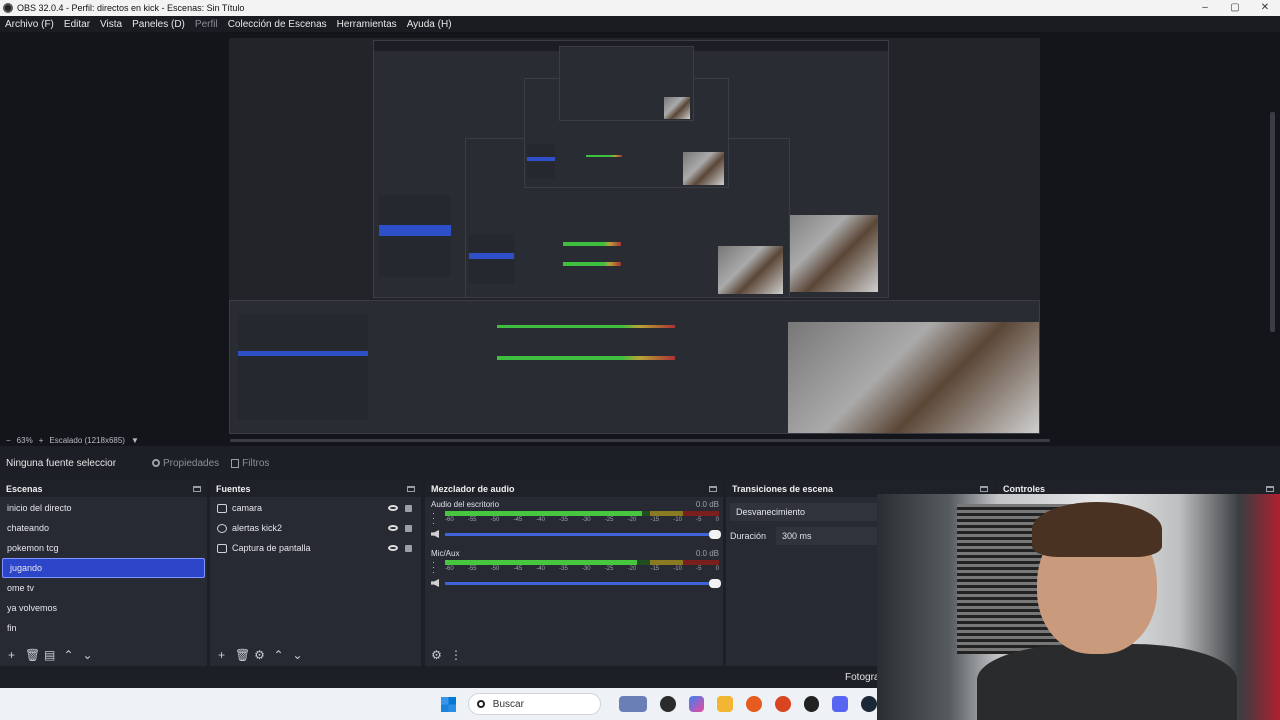 Image resolution: width=1280 pixels, height=720 pixels. I want to click on copilot-icon, so click(696, 704).